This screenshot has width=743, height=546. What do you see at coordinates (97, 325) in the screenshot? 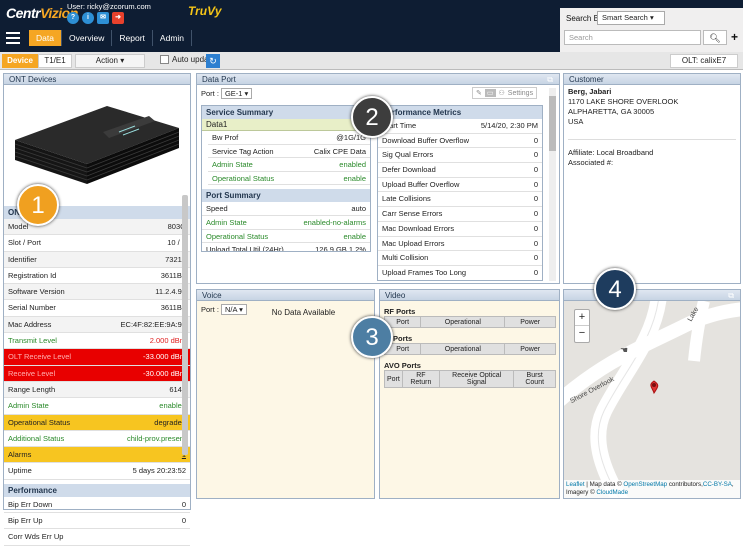
I see `ont-info-row: Mac Address EC:4F:82:EE:9A:96` at bounding box center [97, 325].